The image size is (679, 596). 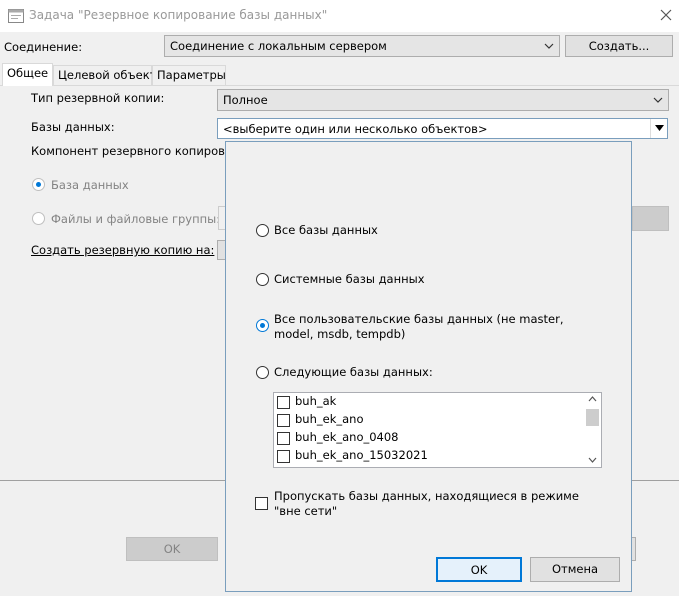 What do you see at coordinates (16, 16) in the screenshot?
I see `app-icon` at bounding box center [16, 16].